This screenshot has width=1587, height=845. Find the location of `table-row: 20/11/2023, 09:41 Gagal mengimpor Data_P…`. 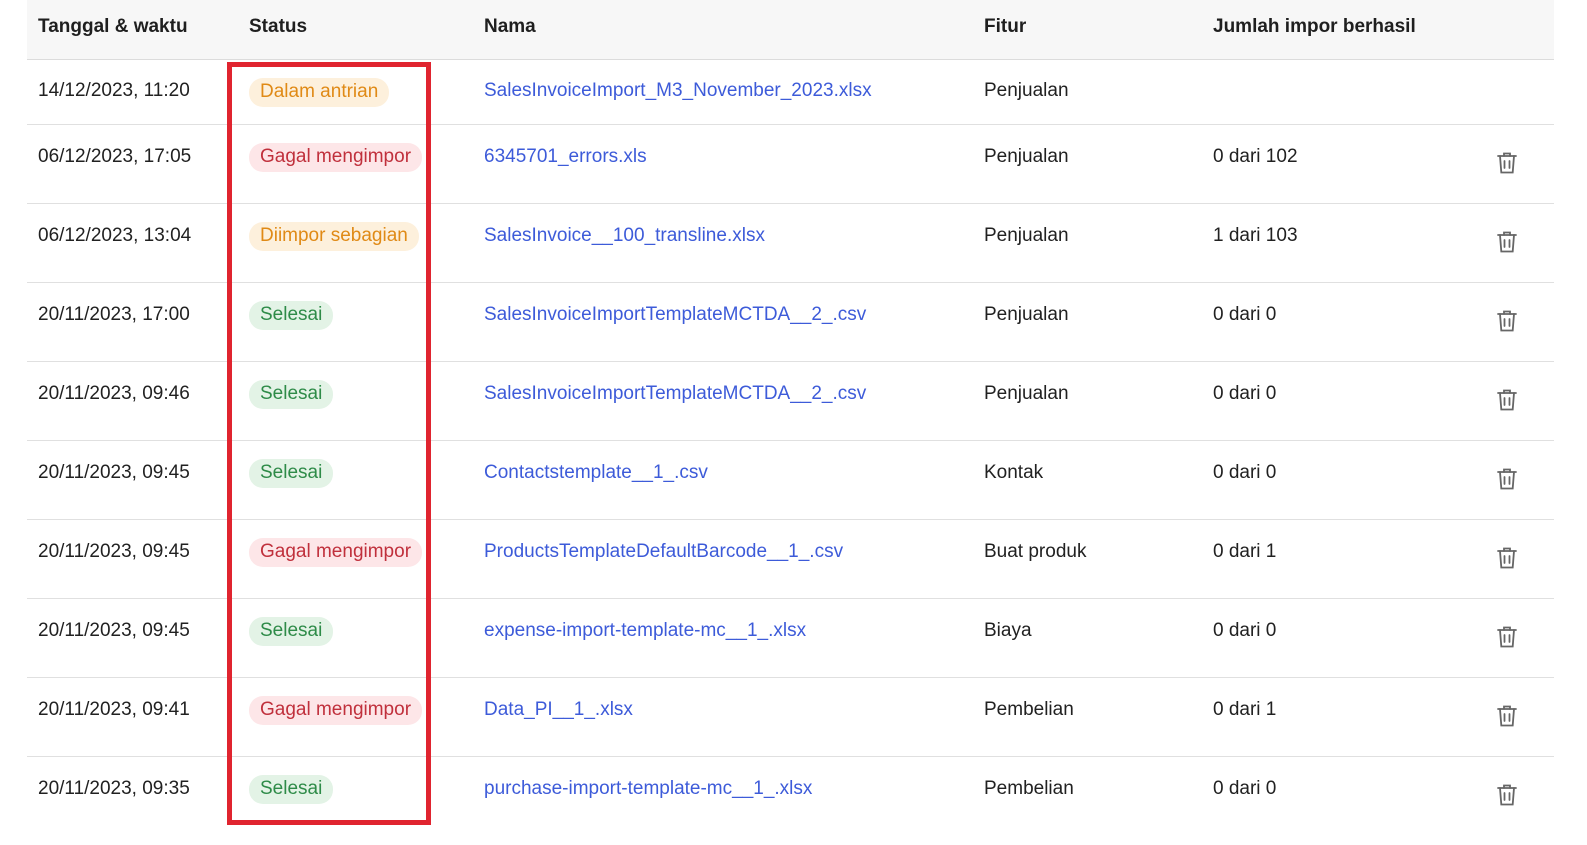

table-row: 20/11/2023, 09:41 Gagal mengimpor Data_P… is located at coordinates (790, 717).